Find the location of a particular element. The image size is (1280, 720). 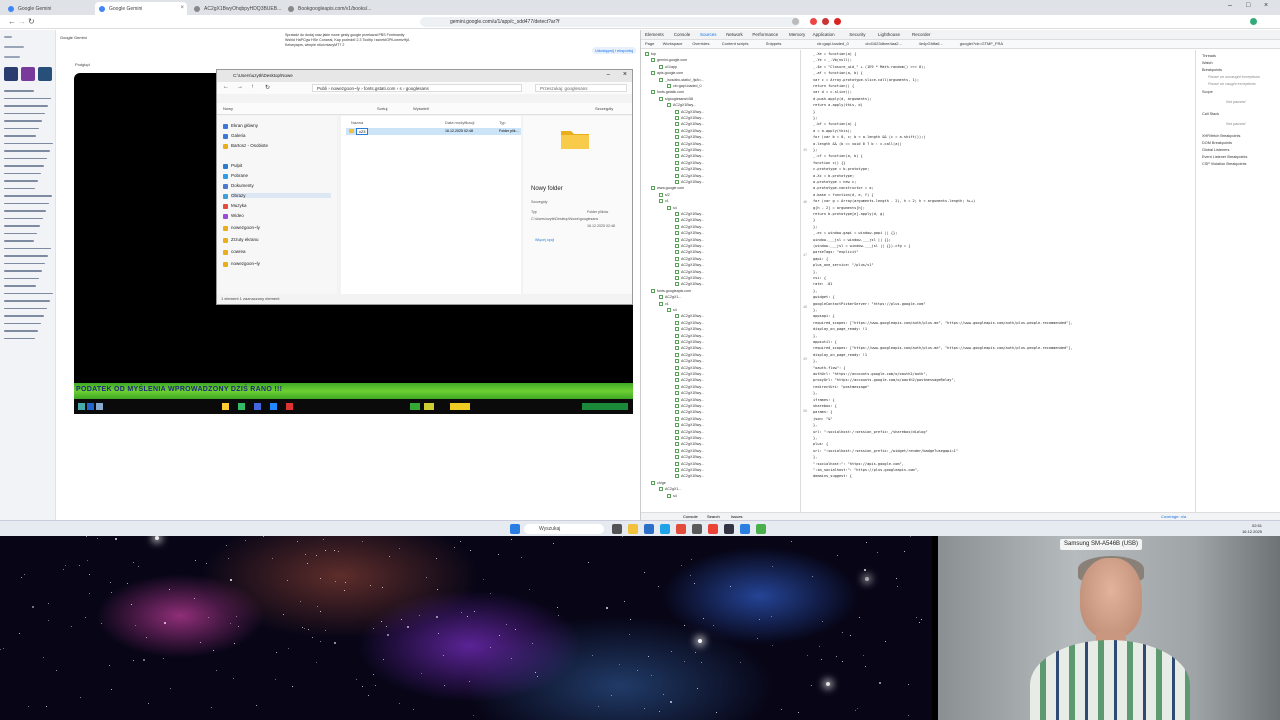

debugger-section: Breakpoints is located at coordinates (1212, 70).